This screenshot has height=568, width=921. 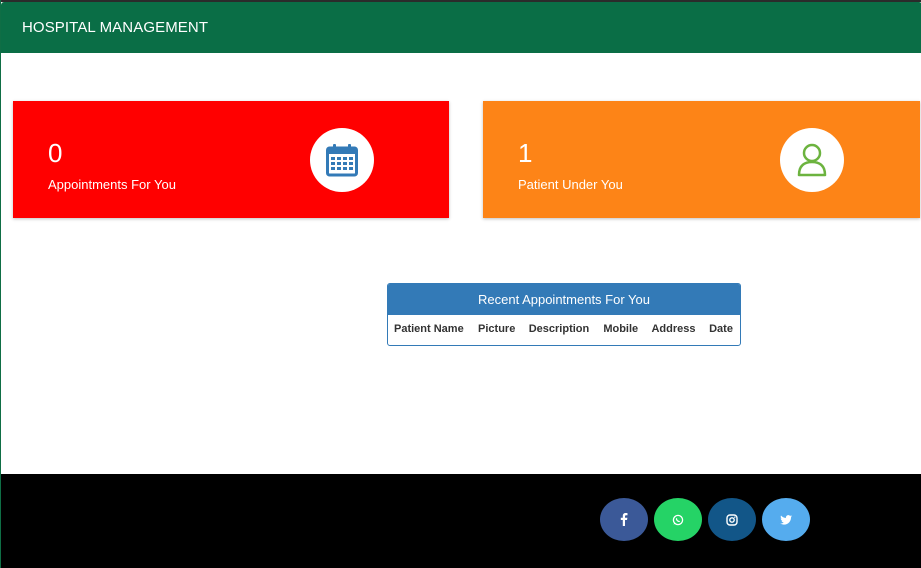 What do you see at coordinates (55, 153) in the screenshot?
I see `appointments-count: 0` at bounding box center [55, 153].